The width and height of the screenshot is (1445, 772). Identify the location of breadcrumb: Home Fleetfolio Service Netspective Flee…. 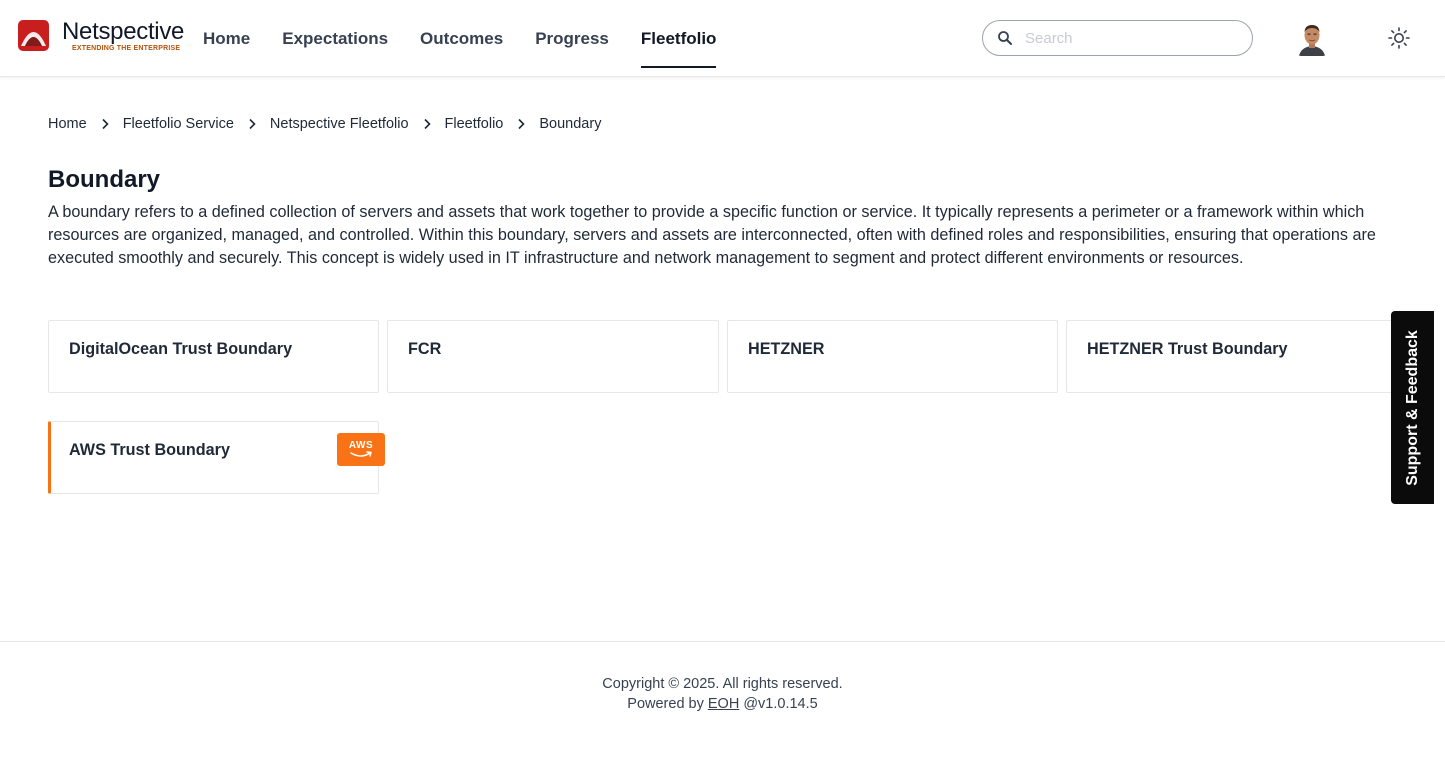
(324, 124).